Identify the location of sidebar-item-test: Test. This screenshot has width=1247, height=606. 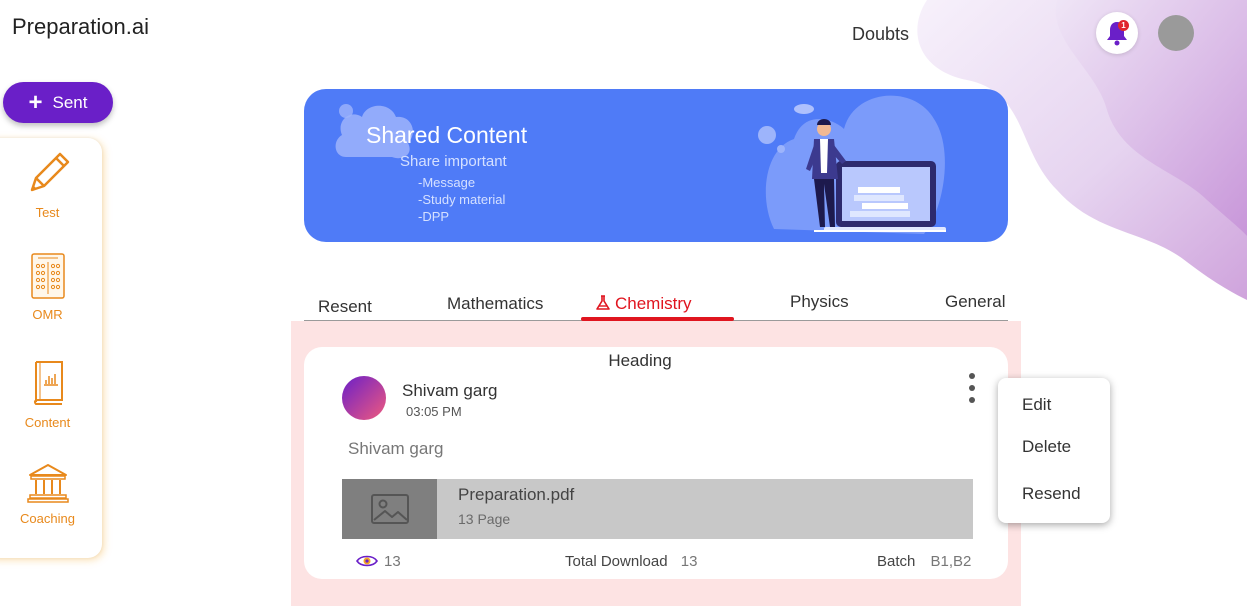
(47, 184).